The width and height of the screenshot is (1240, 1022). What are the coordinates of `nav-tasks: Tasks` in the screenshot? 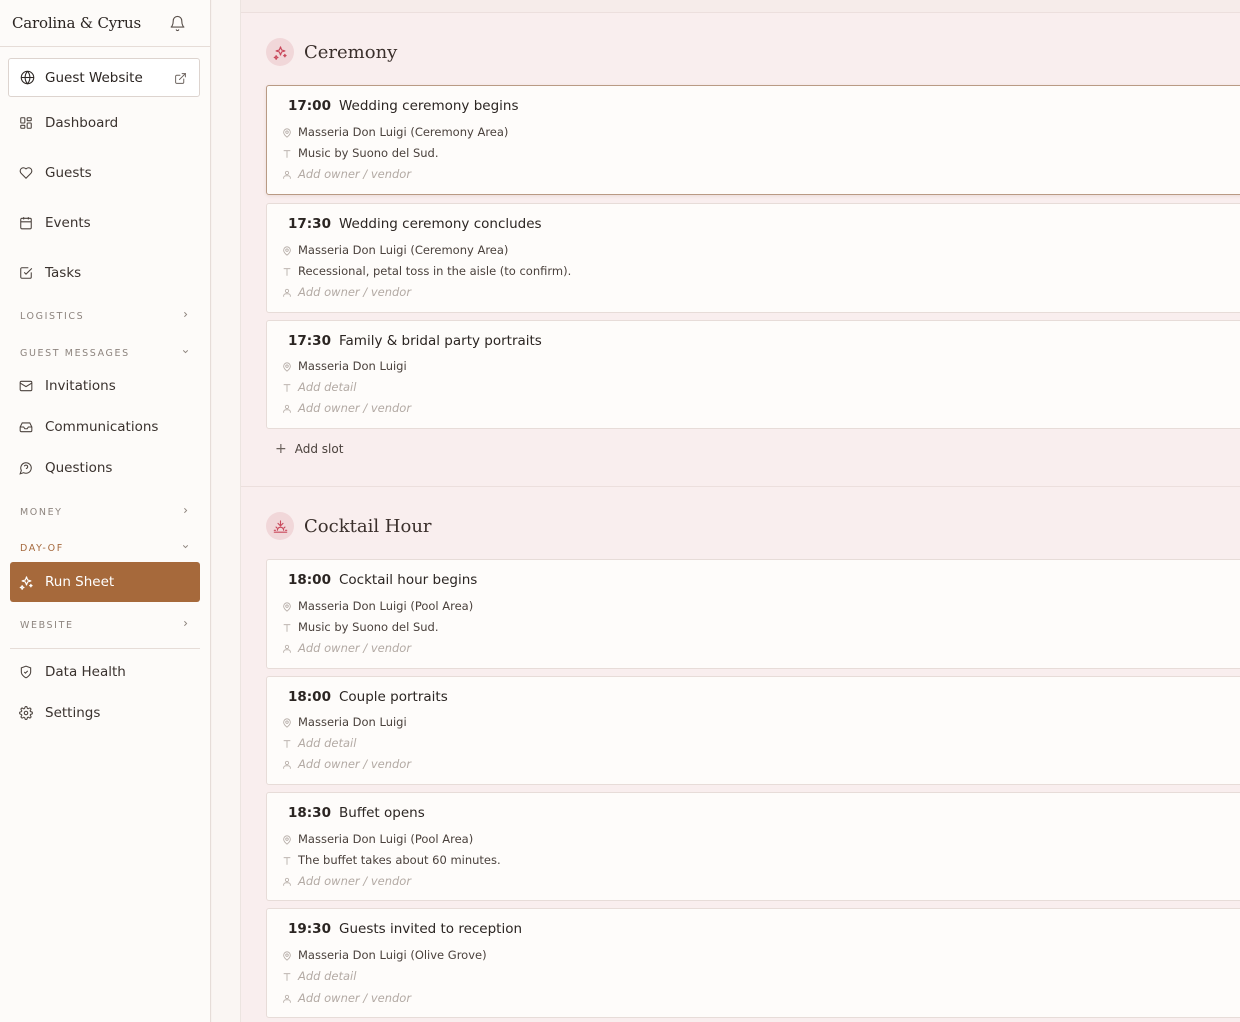 It's located at (105, 273).